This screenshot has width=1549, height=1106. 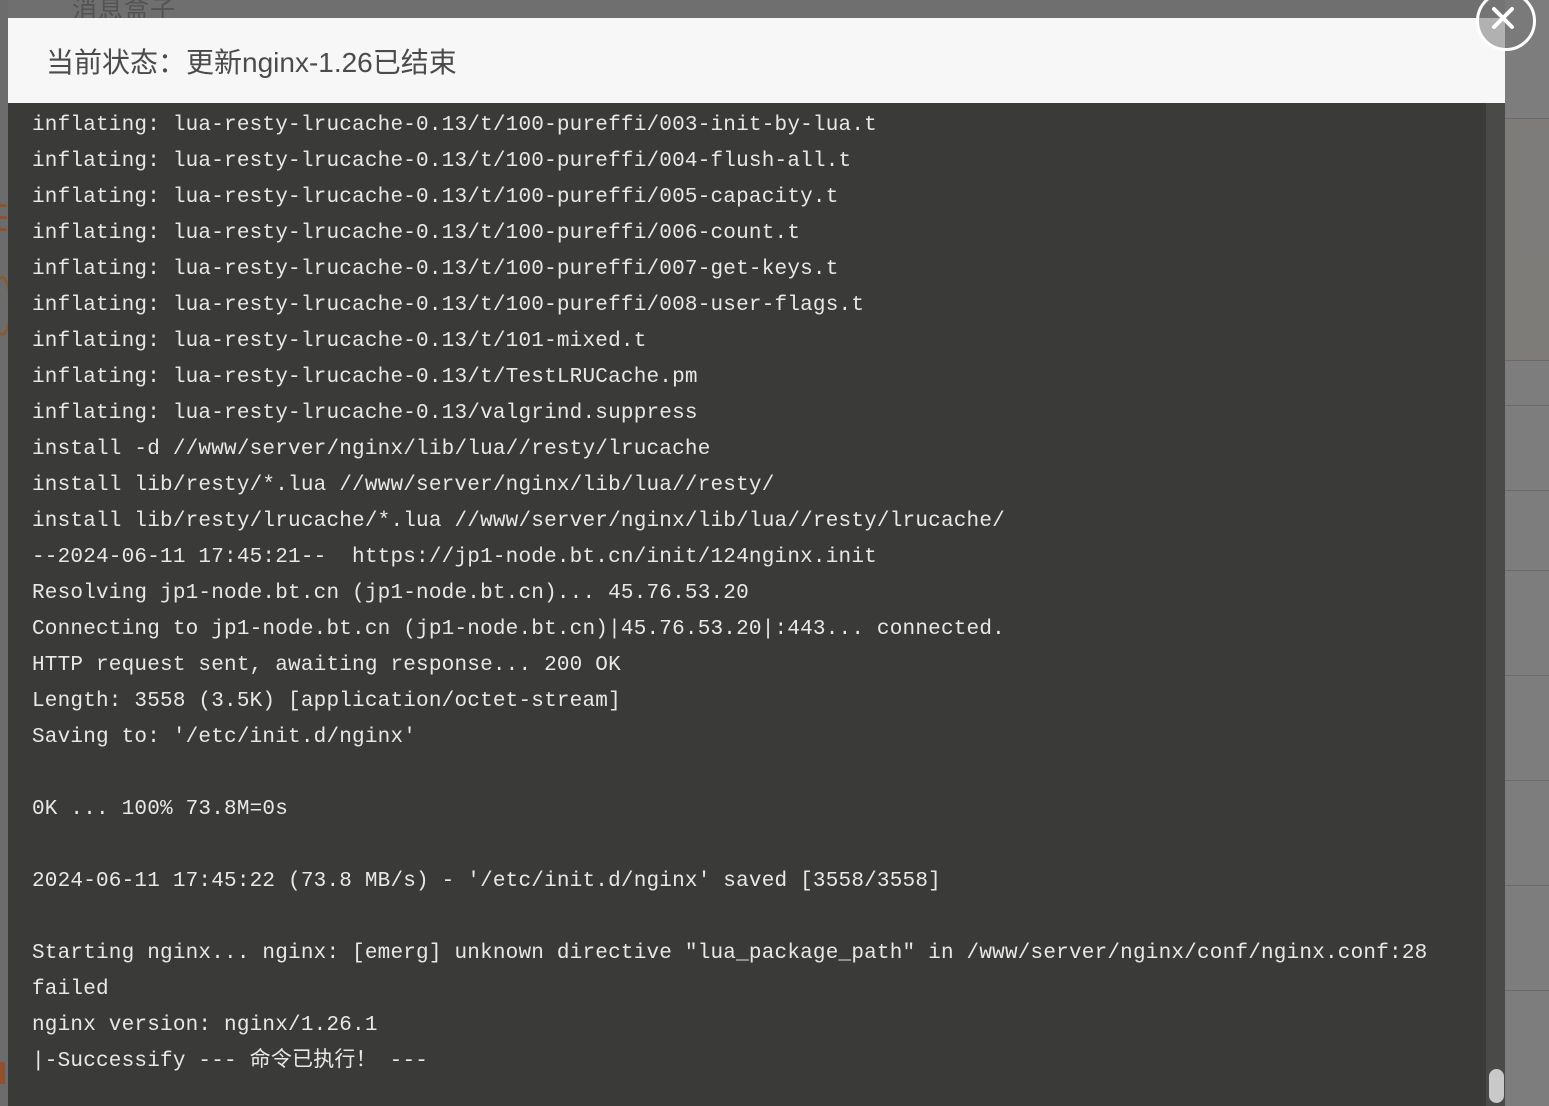 What do you see at coordinates (1503, 18) in the screenshot?
I see `close-icon` at bounding box center [1503, 18].